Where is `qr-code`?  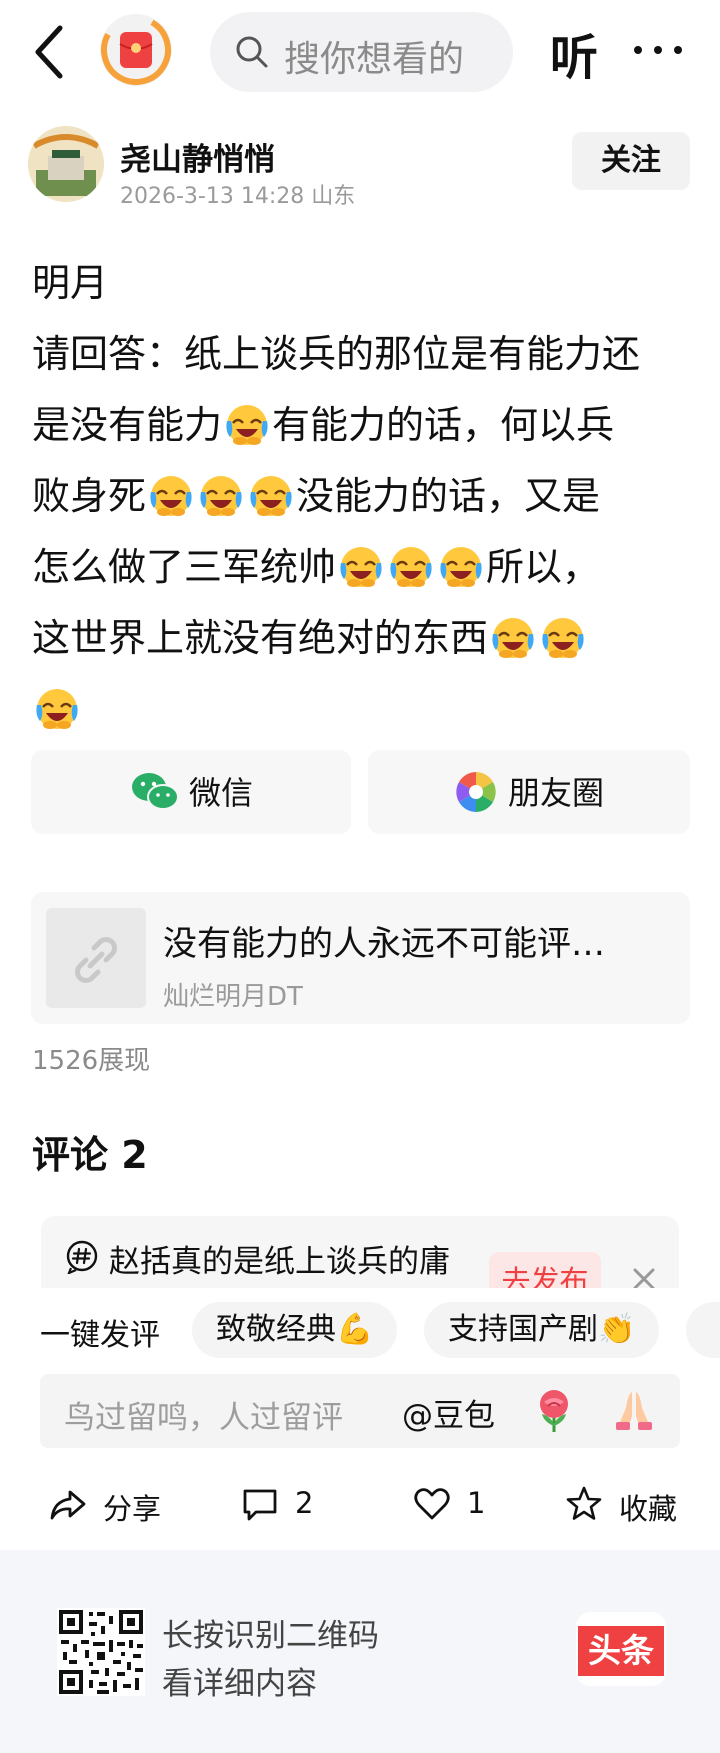
qr-code is located at coordinates (101, 1652).